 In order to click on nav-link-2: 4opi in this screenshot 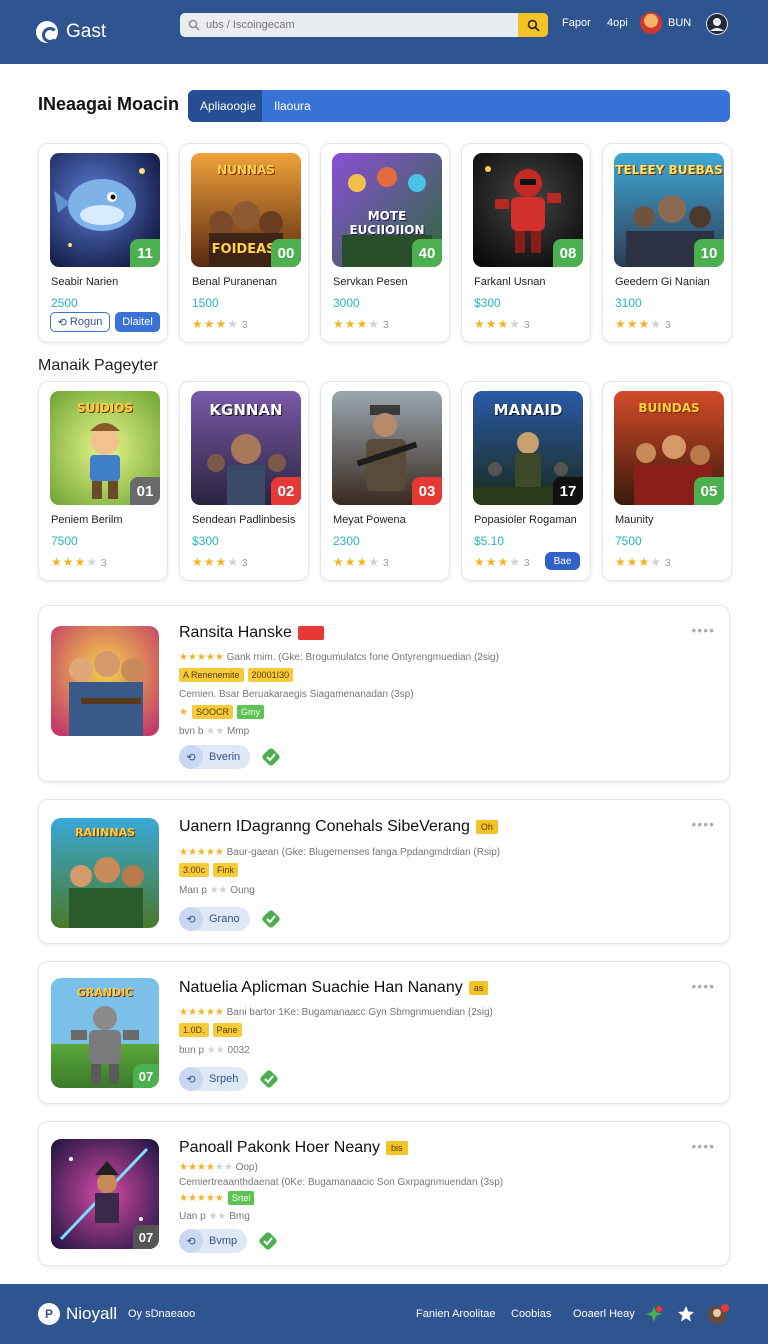, I will do `click(617, 23)`.